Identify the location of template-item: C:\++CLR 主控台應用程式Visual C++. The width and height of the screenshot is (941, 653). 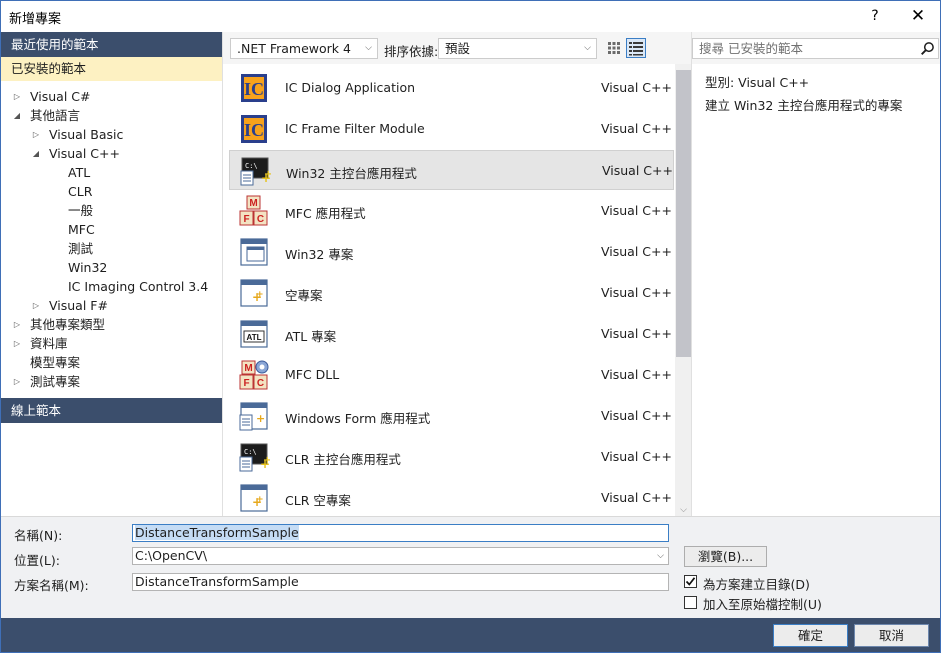
(451, 457).